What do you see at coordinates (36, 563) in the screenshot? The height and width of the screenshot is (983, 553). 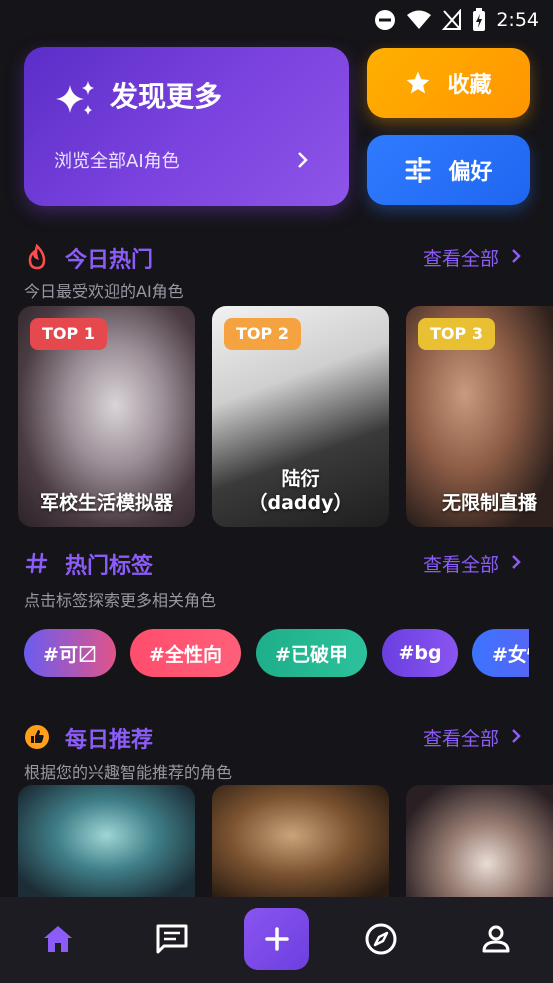 I see `hashtag-icon` at bounding box center [36, 563].